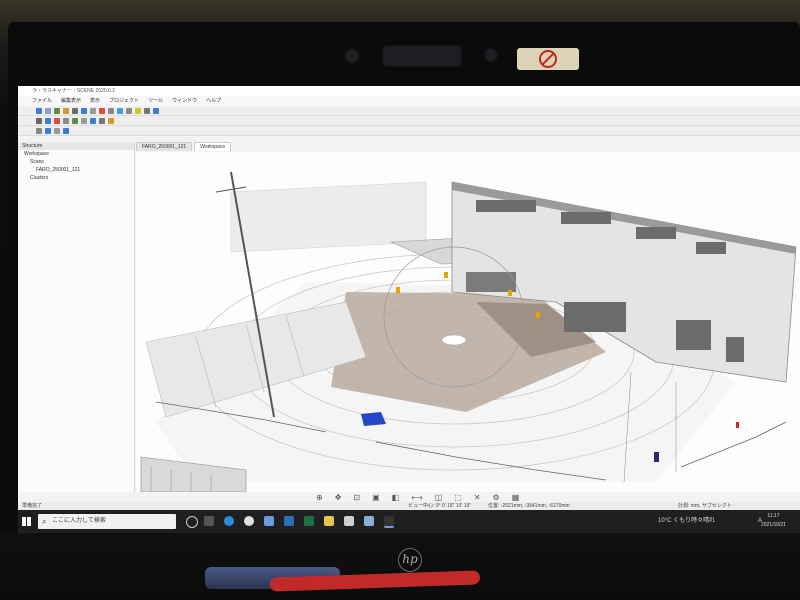  I want to click on menu-help: ヘルプ, so click(213, 101).